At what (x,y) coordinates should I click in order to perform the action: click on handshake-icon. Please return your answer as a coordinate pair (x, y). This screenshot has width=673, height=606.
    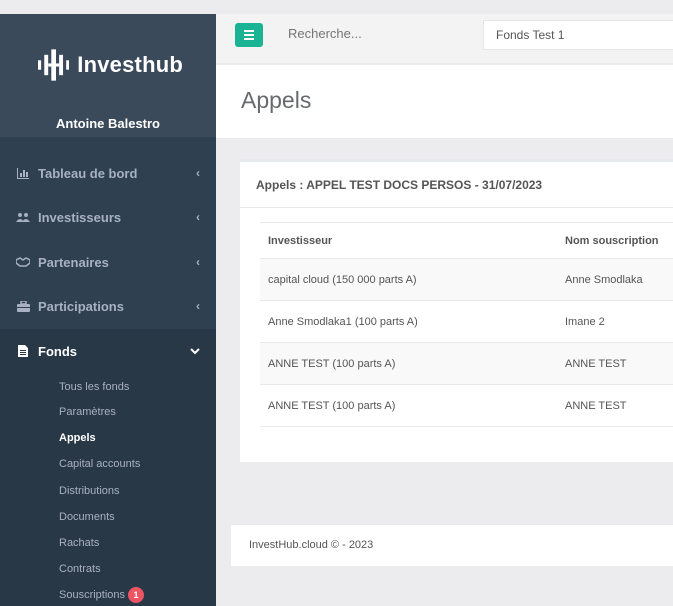
    Looking at the image, I should click on (23, 262).